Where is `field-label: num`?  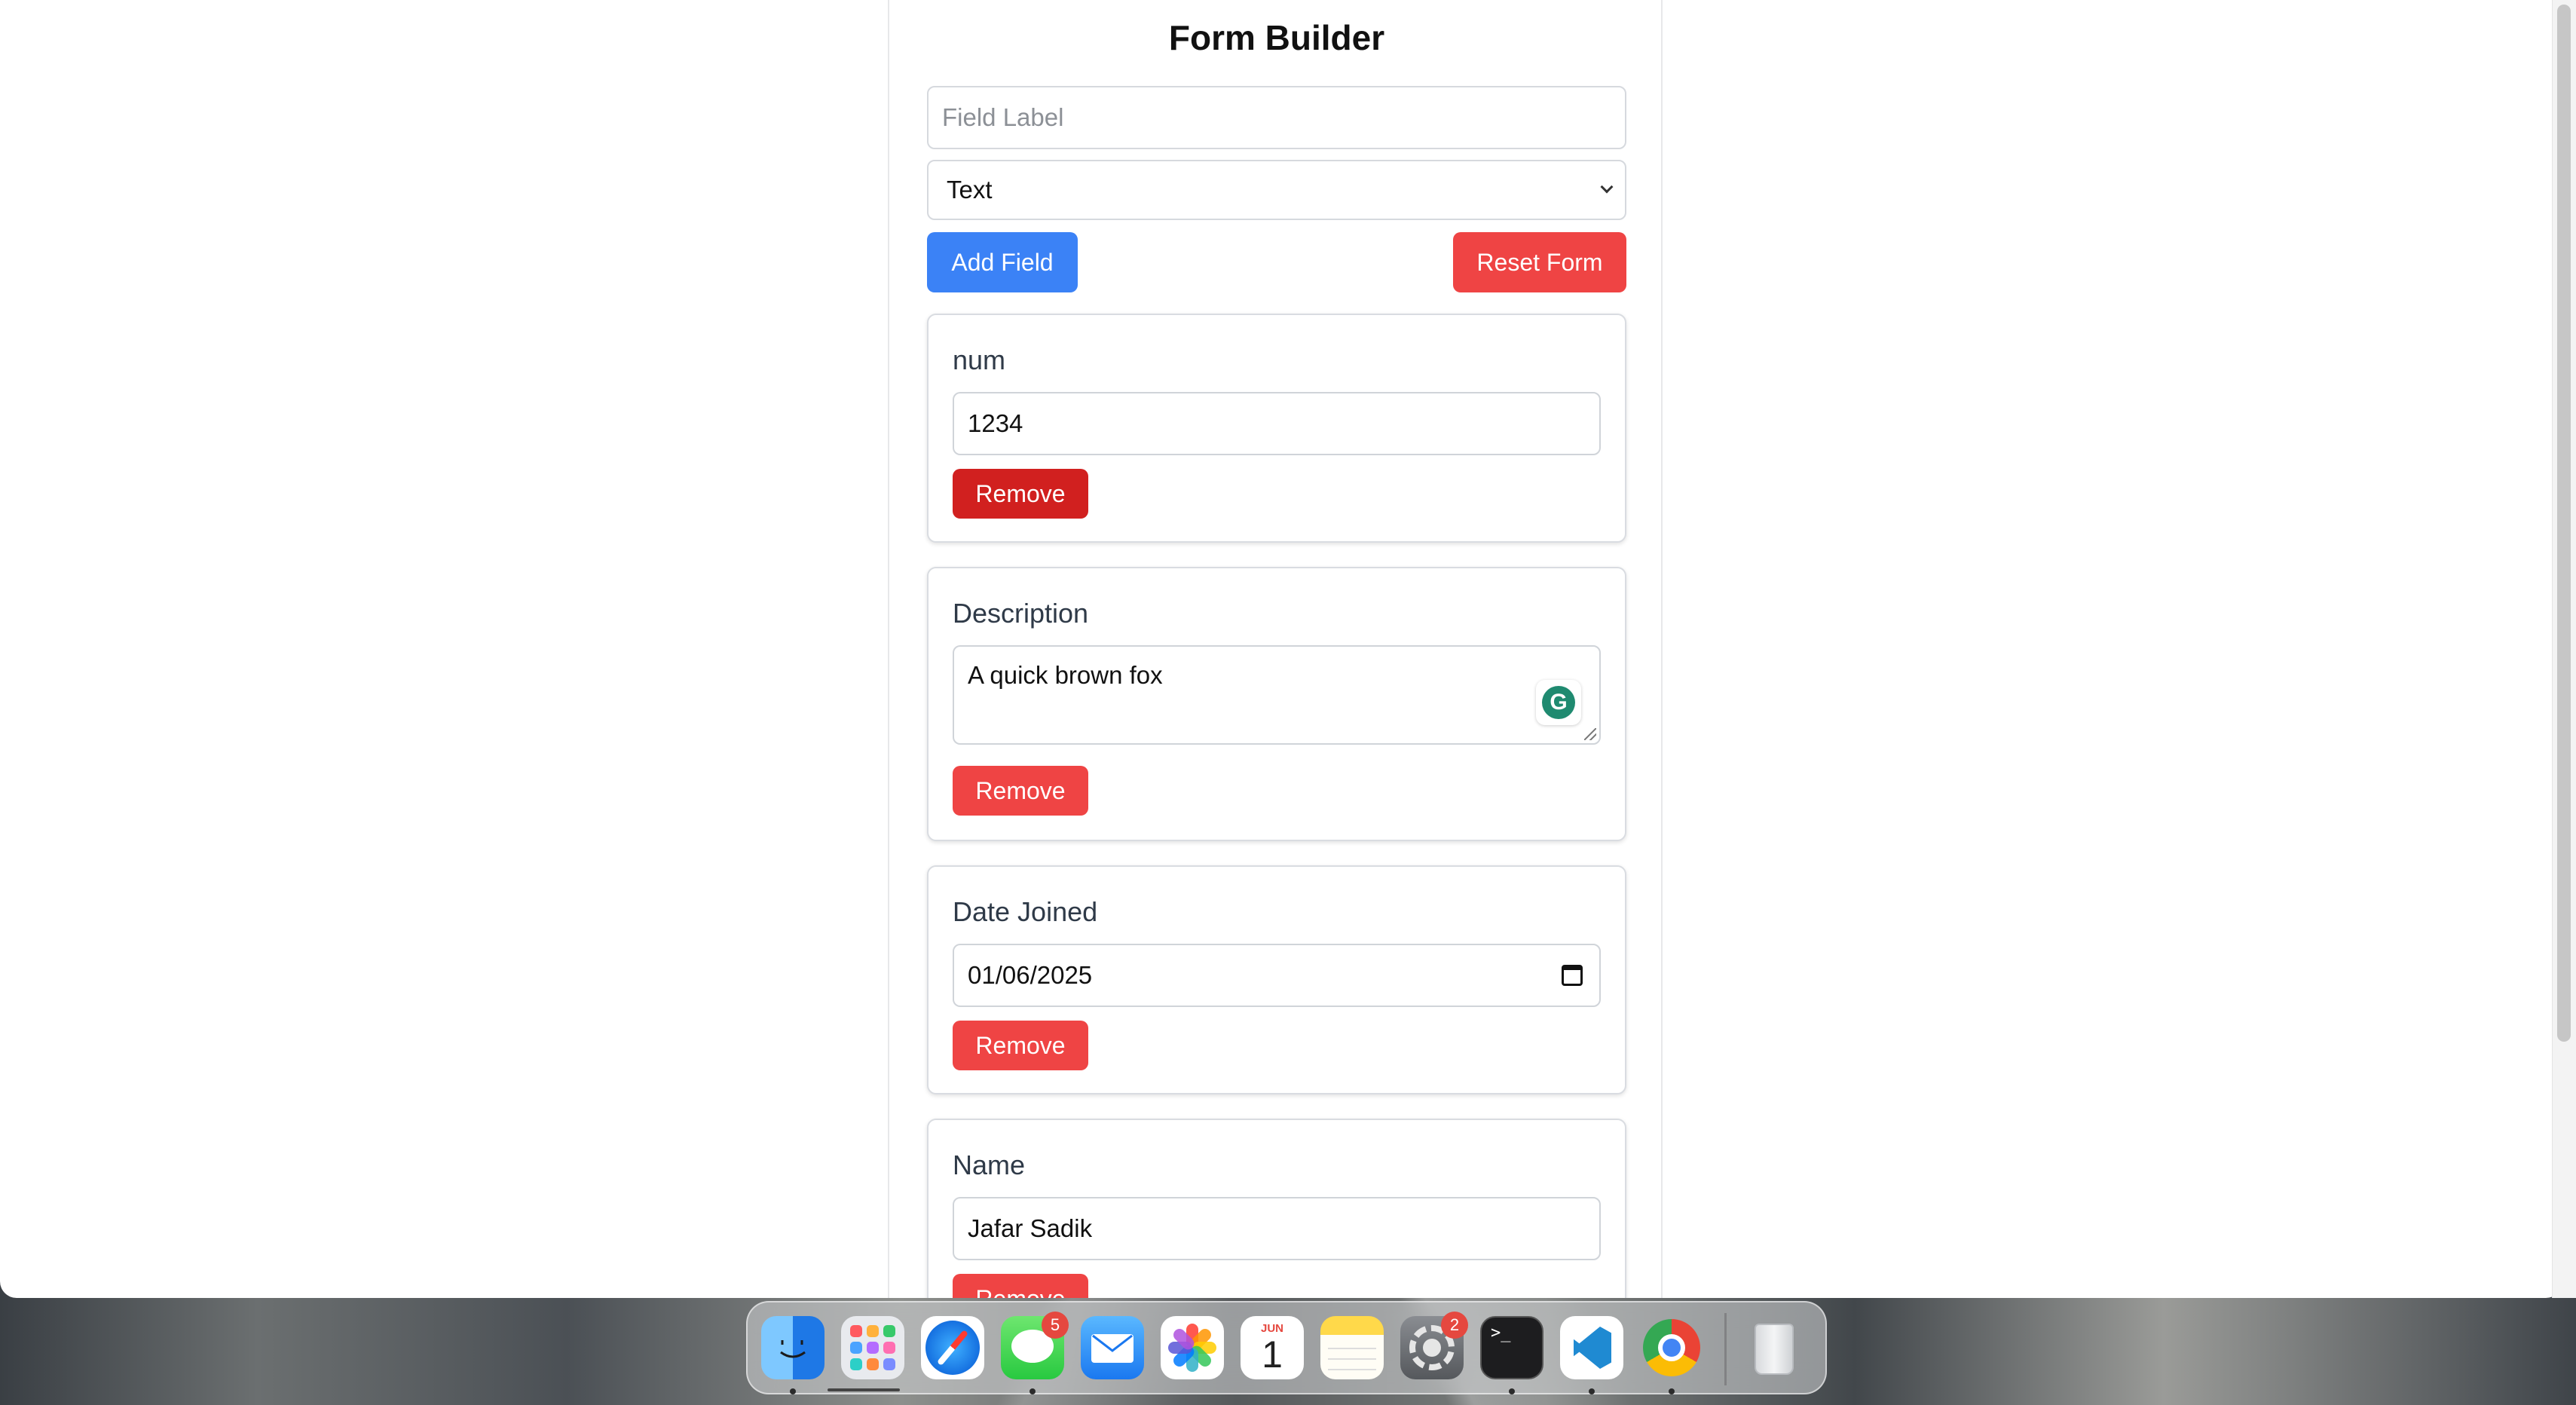
field-label: num is located at coordinates (980, 359).